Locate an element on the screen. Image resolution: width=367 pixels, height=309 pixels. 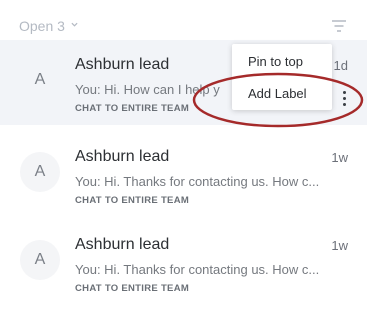
chevron-down-icon is located at coordinates (74, 24).